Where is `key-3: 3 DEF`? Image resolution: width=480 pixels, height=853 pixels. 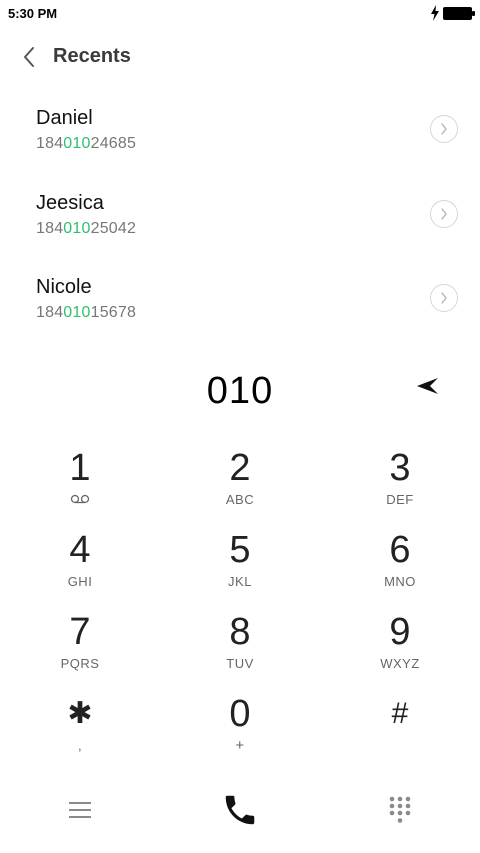
key-3: 3 DEF is located at coordinates (400, 484).